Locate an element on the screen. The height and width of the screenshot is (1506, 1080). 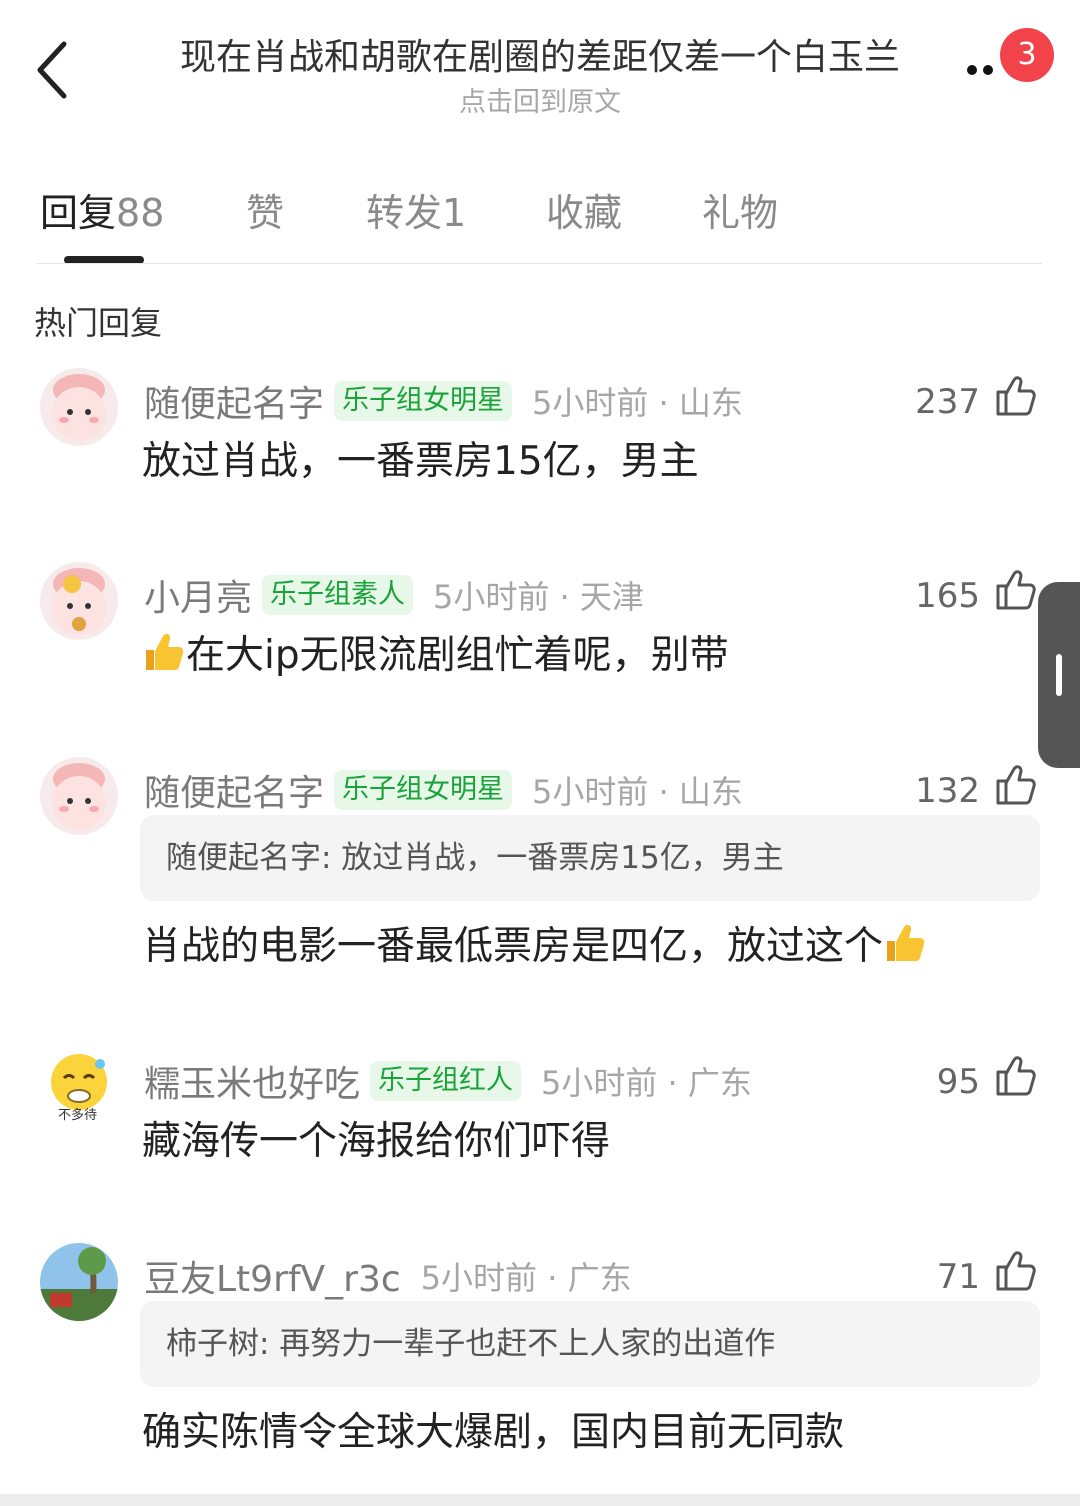
tab-label: 转发 is located at coordinates (404, 213).